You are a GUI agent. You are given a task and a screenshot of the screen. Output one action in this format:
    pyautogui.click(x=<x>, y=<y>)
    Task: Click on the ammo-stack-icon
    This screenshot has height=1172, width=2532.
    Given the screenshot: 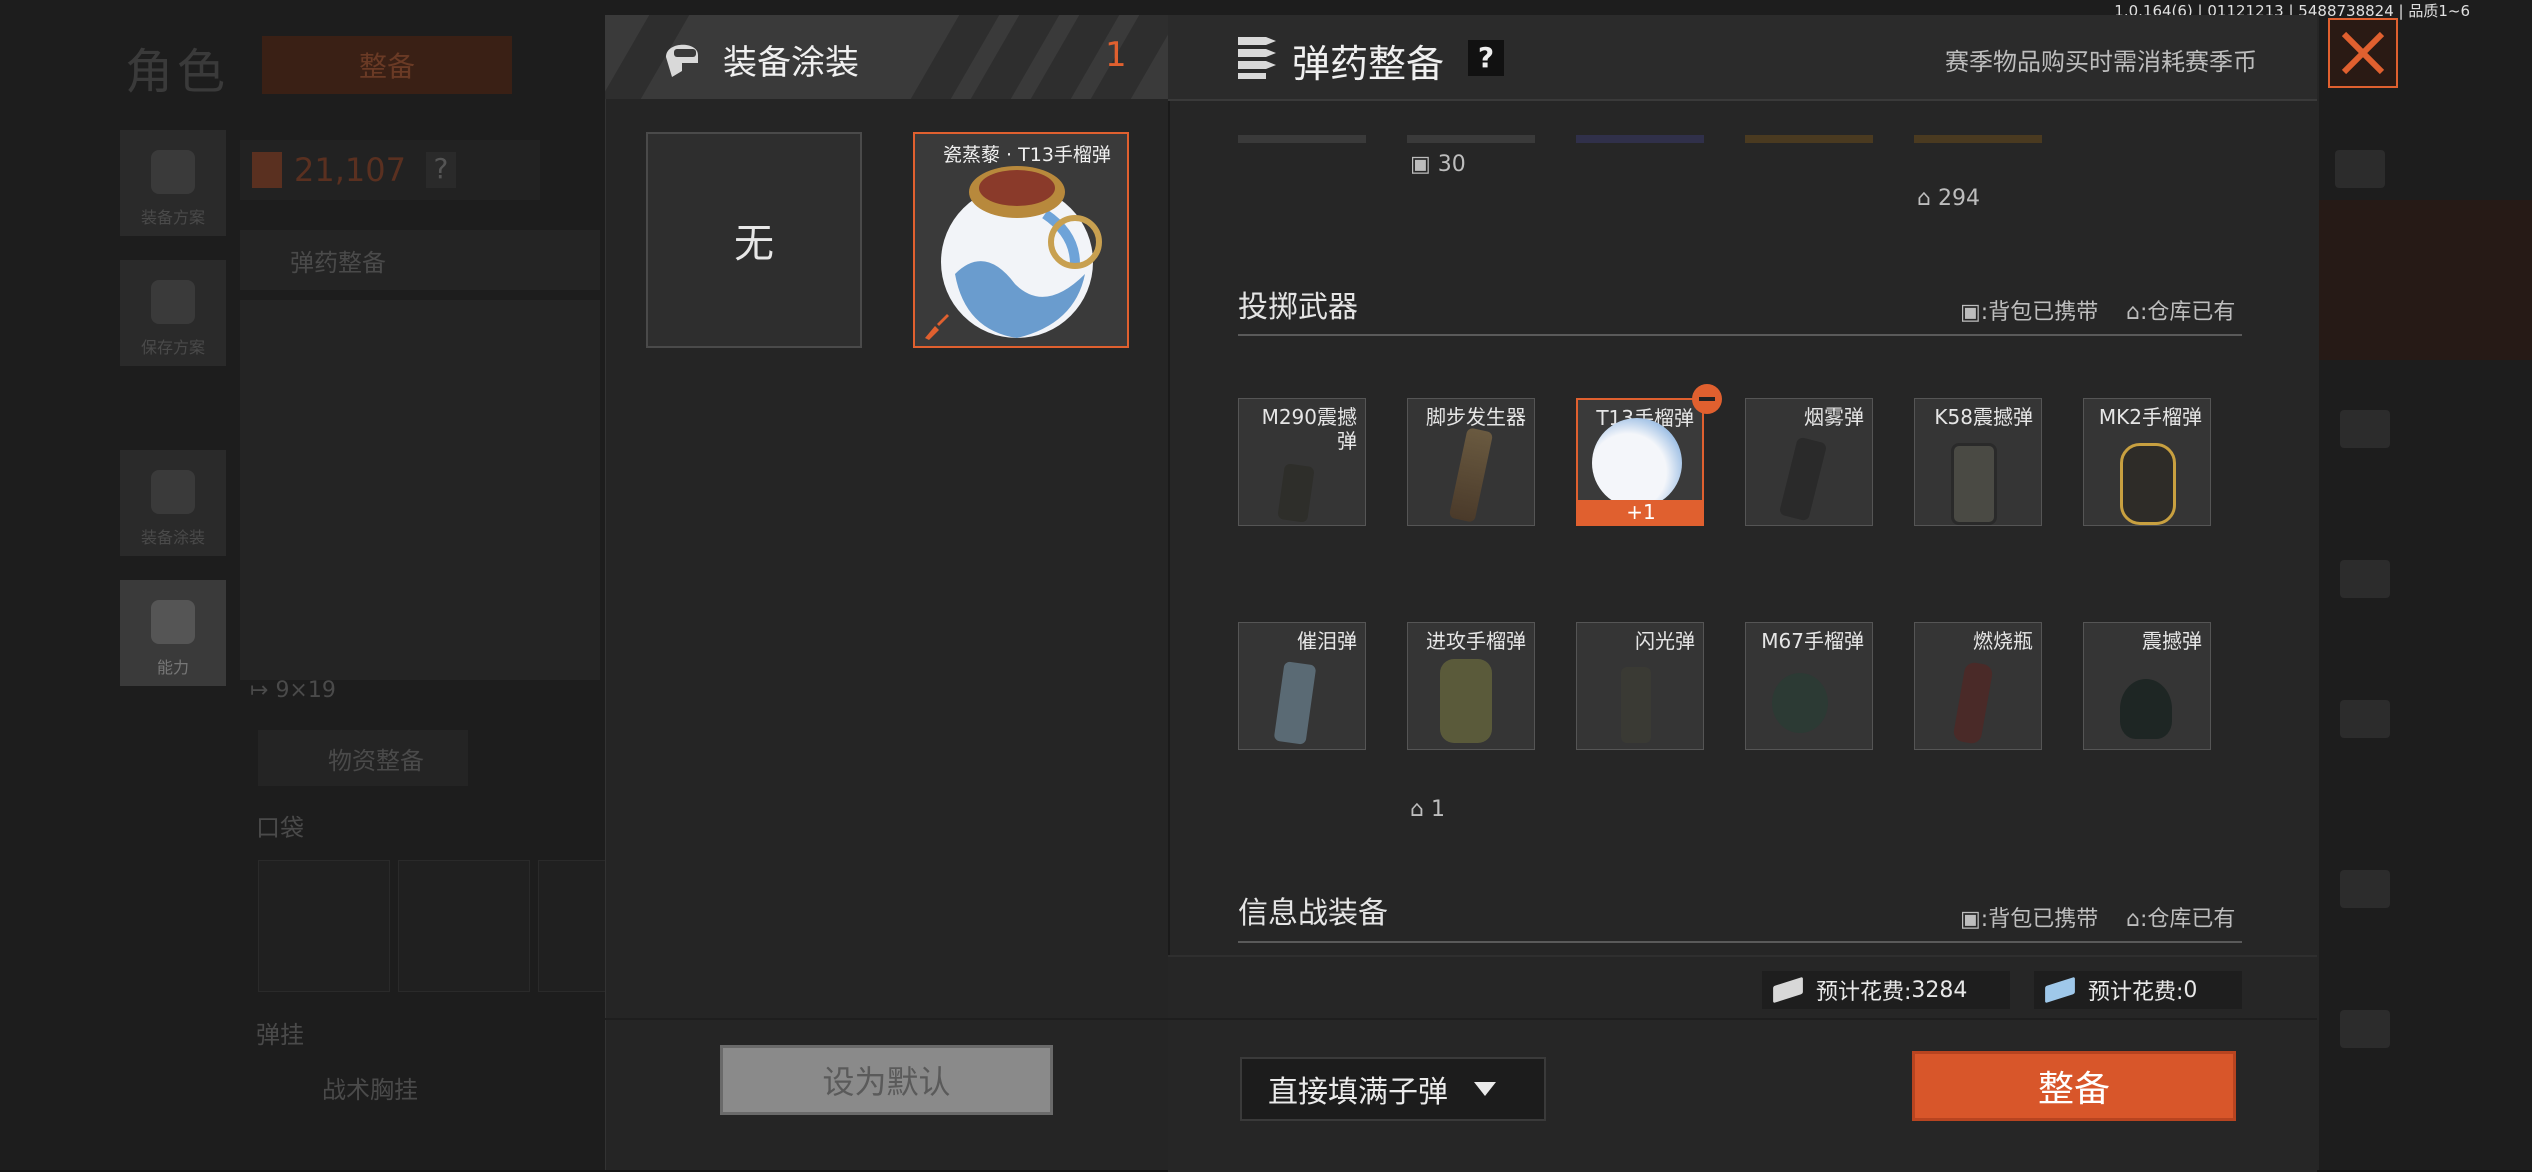 What is the action you would take?
    pyautogui.click(x=1257, y=58)
    